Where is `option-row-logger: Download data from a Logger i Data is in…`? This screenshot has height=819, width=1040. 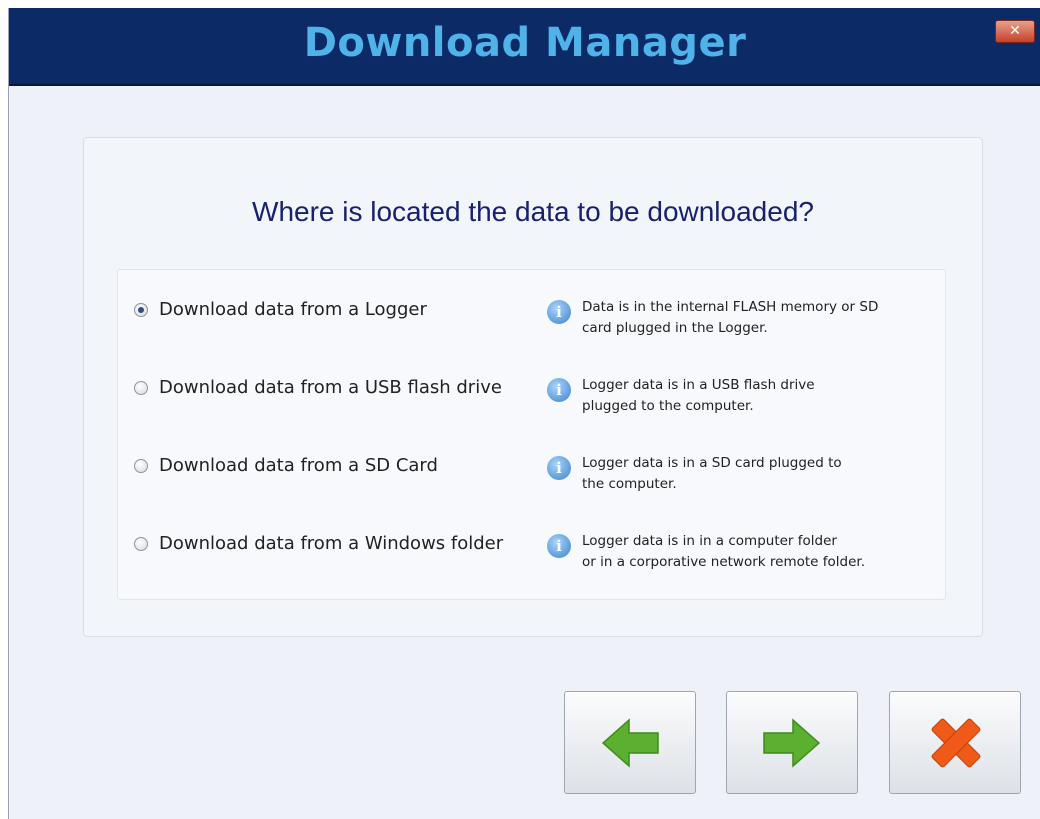 option-row-logger: Download data from a Logger i Data is in… is located at coordinates (531, 329).